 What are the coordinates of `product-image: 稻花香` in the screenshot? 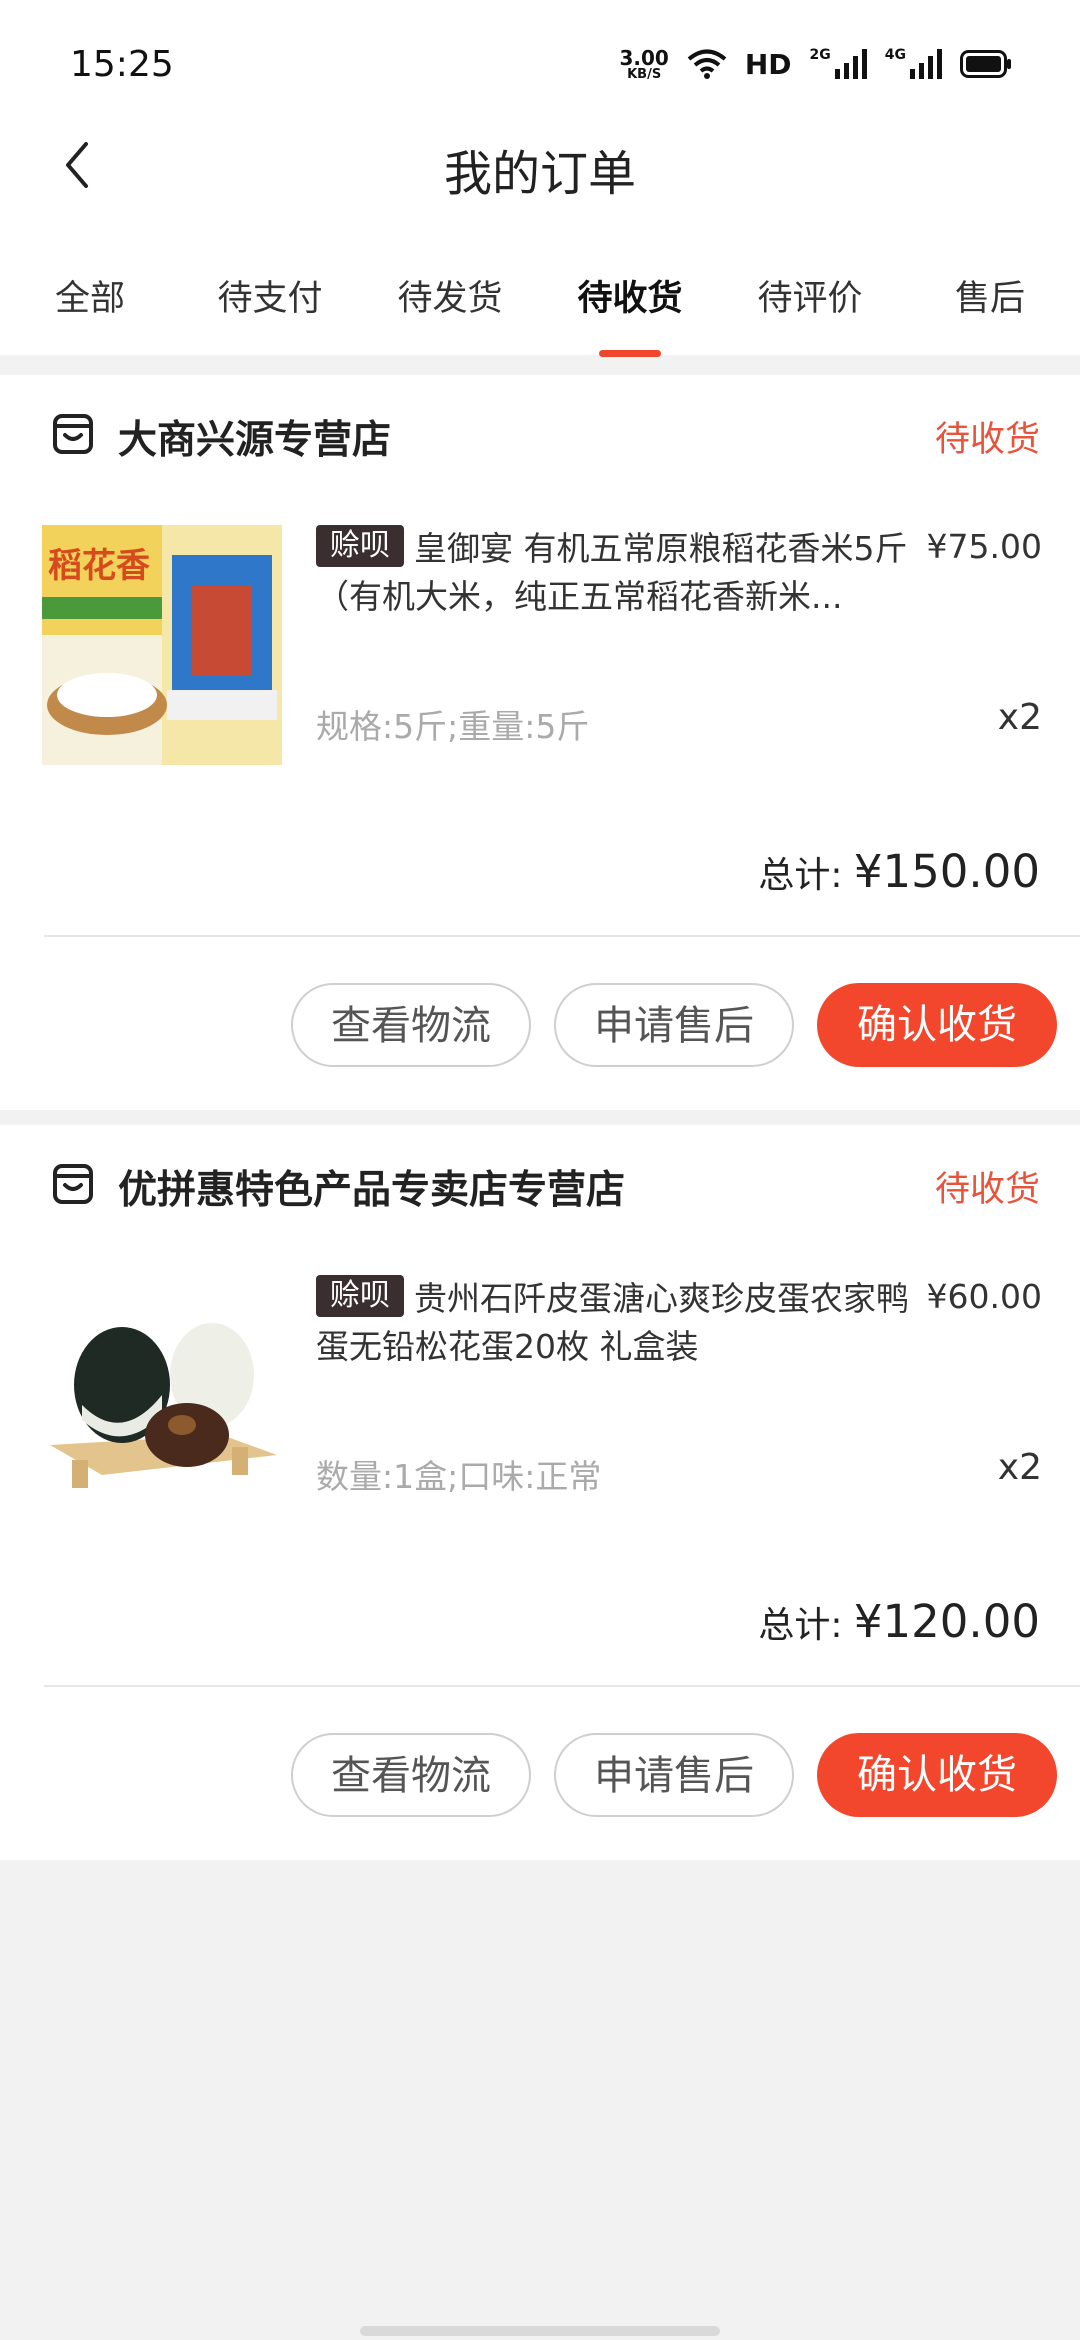 It's located at (162, 645).